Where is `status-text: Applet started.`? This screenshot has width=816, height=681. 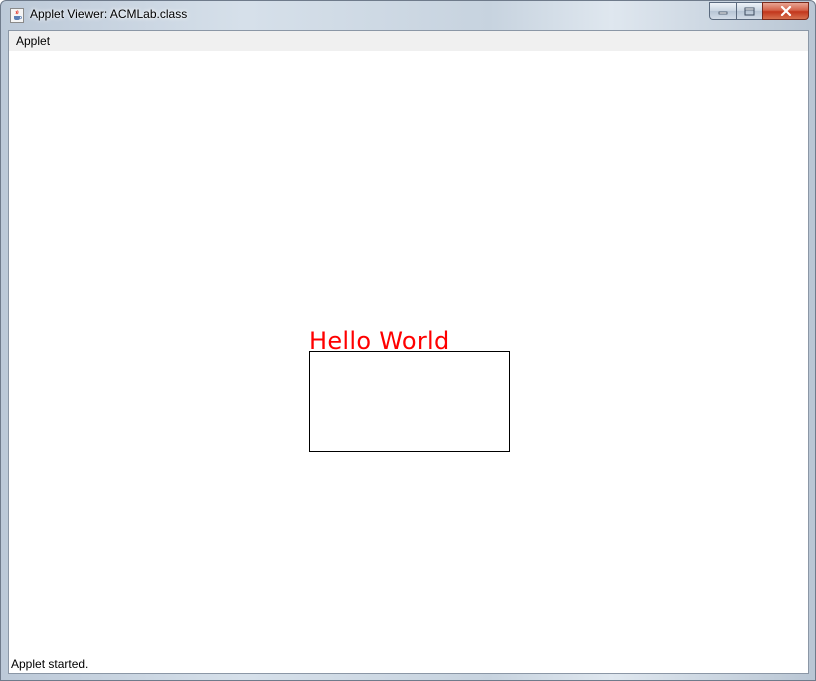 status-text: Applet started. is located at coordinates (50, 664).